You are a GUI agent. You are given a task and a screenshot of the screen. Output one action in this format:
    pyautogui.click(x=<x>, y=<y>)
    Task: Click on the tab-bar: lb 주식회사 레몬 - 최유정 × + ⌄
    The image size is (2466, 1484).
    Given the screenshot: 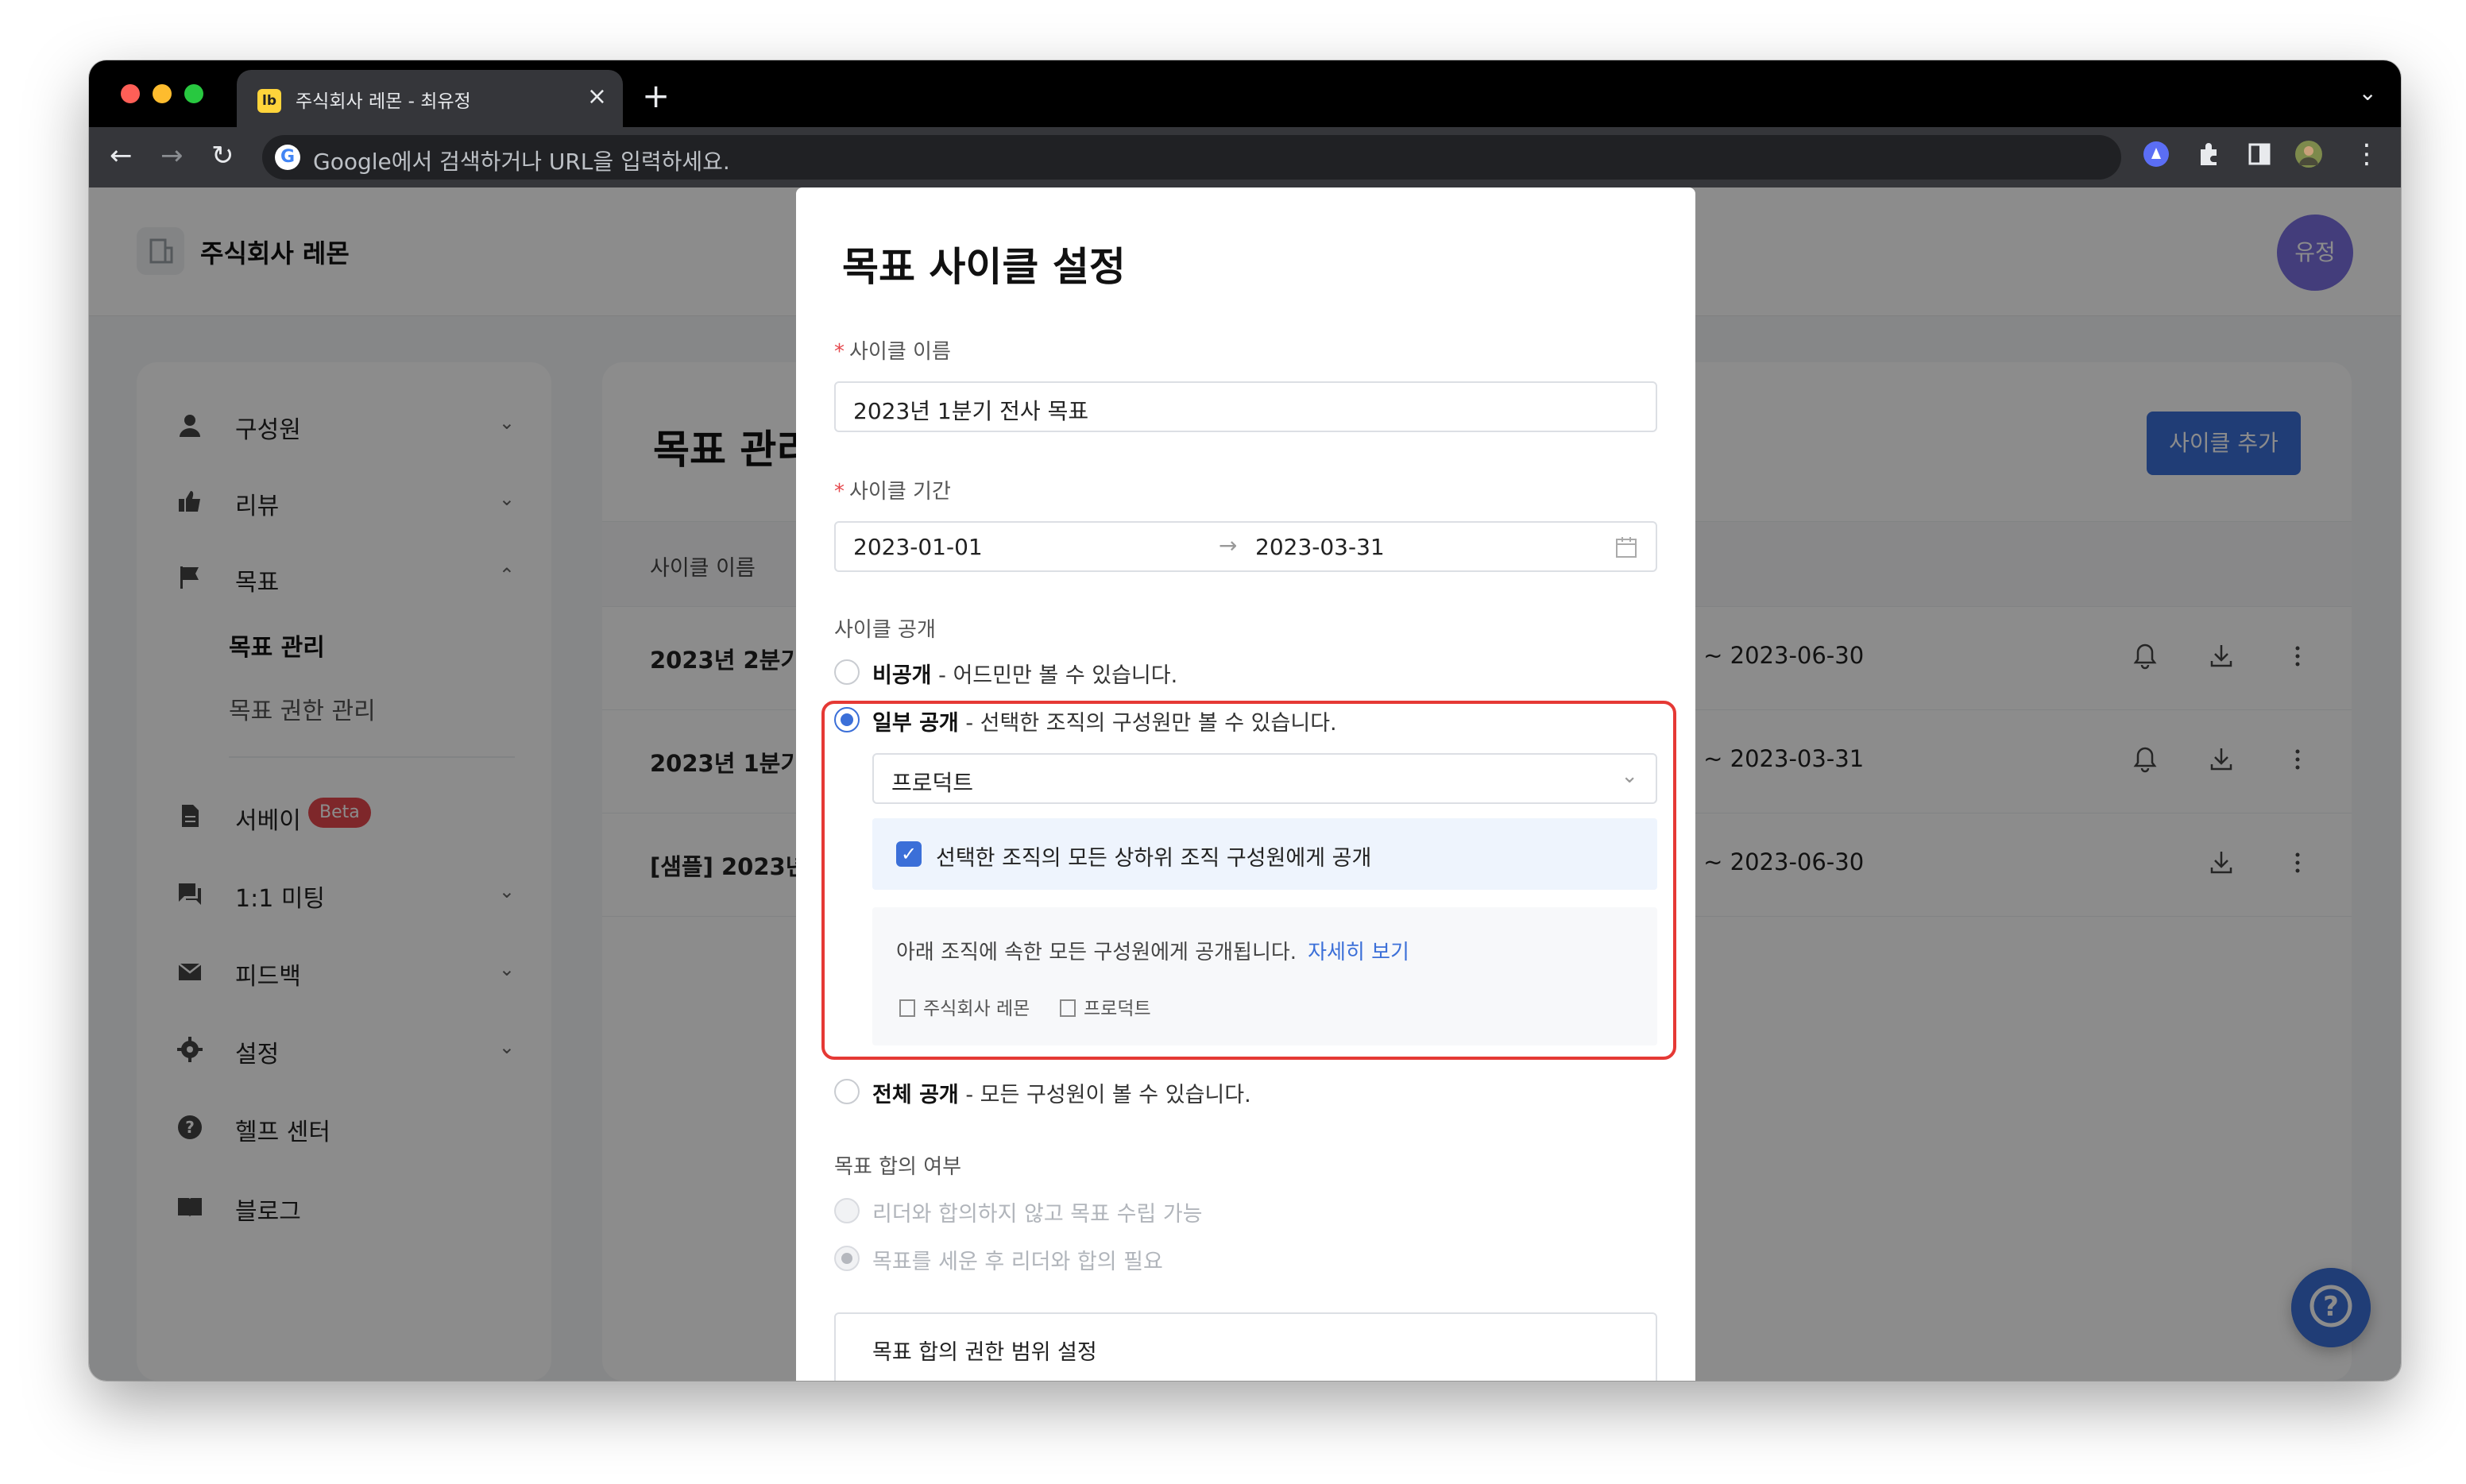 What is the action you would take?
    pyautogui.click(x=1245, y=94)
    